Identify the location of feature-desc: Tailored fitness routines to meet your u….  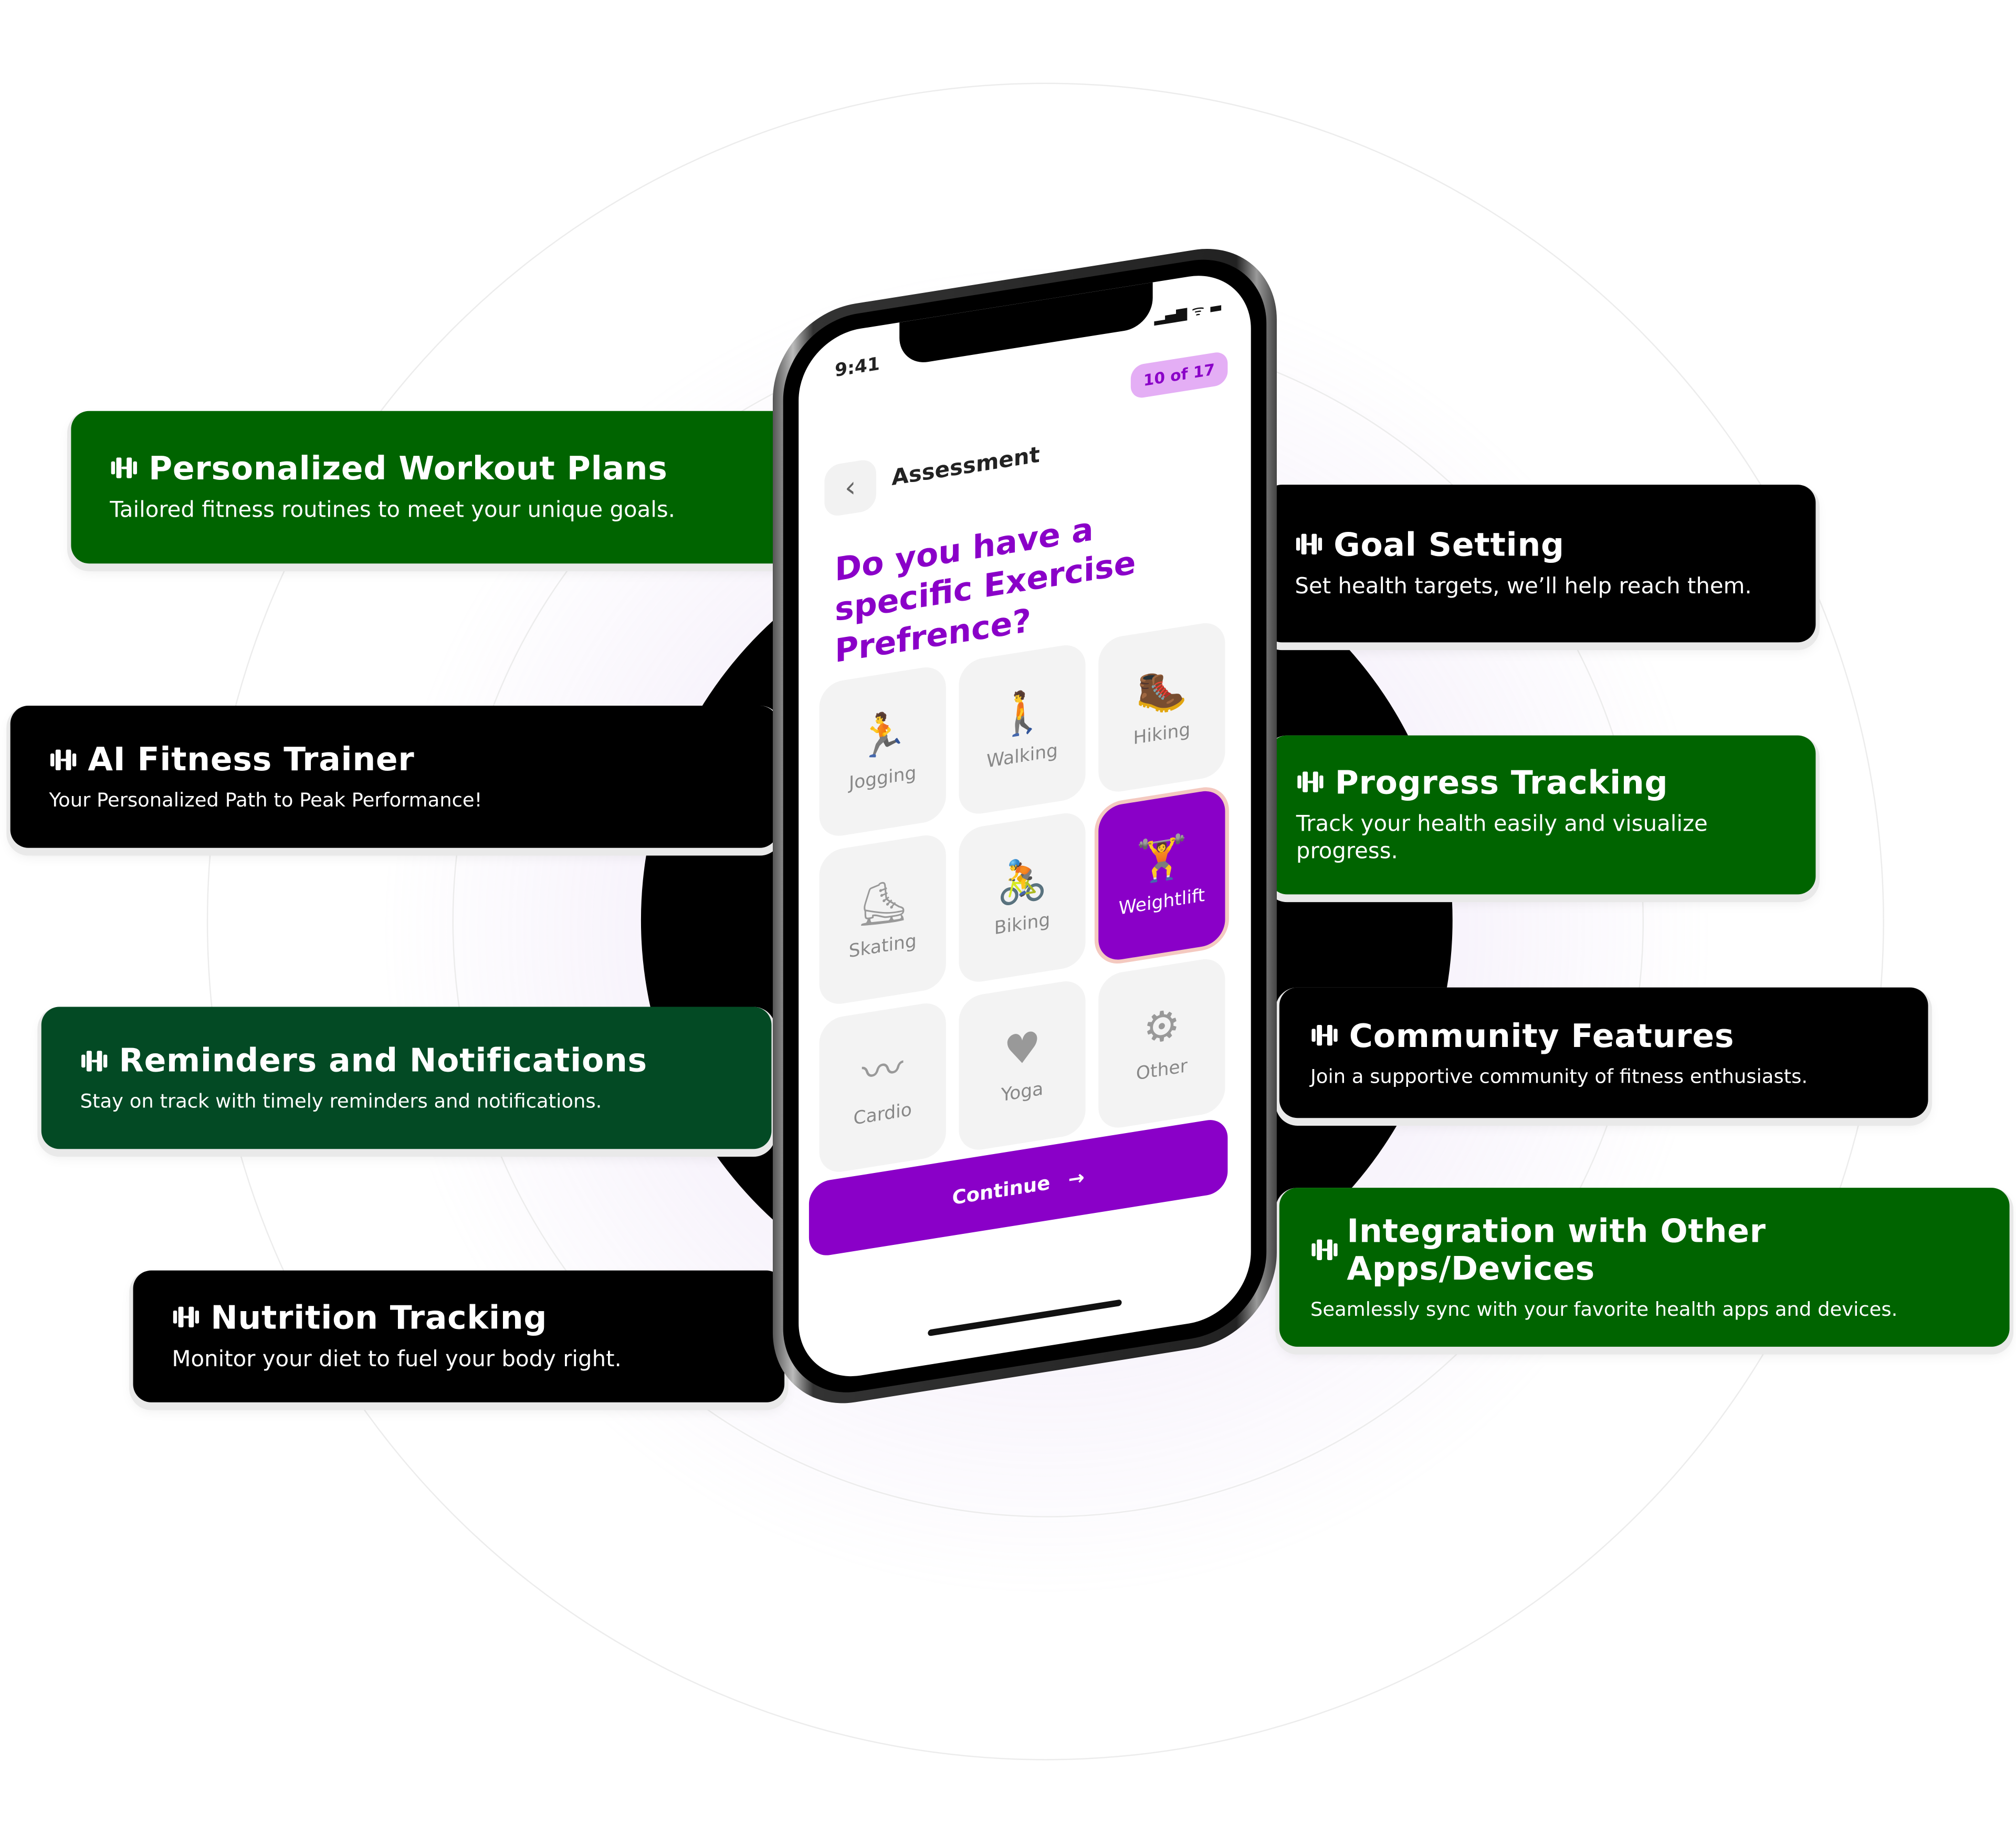
(393, 510).